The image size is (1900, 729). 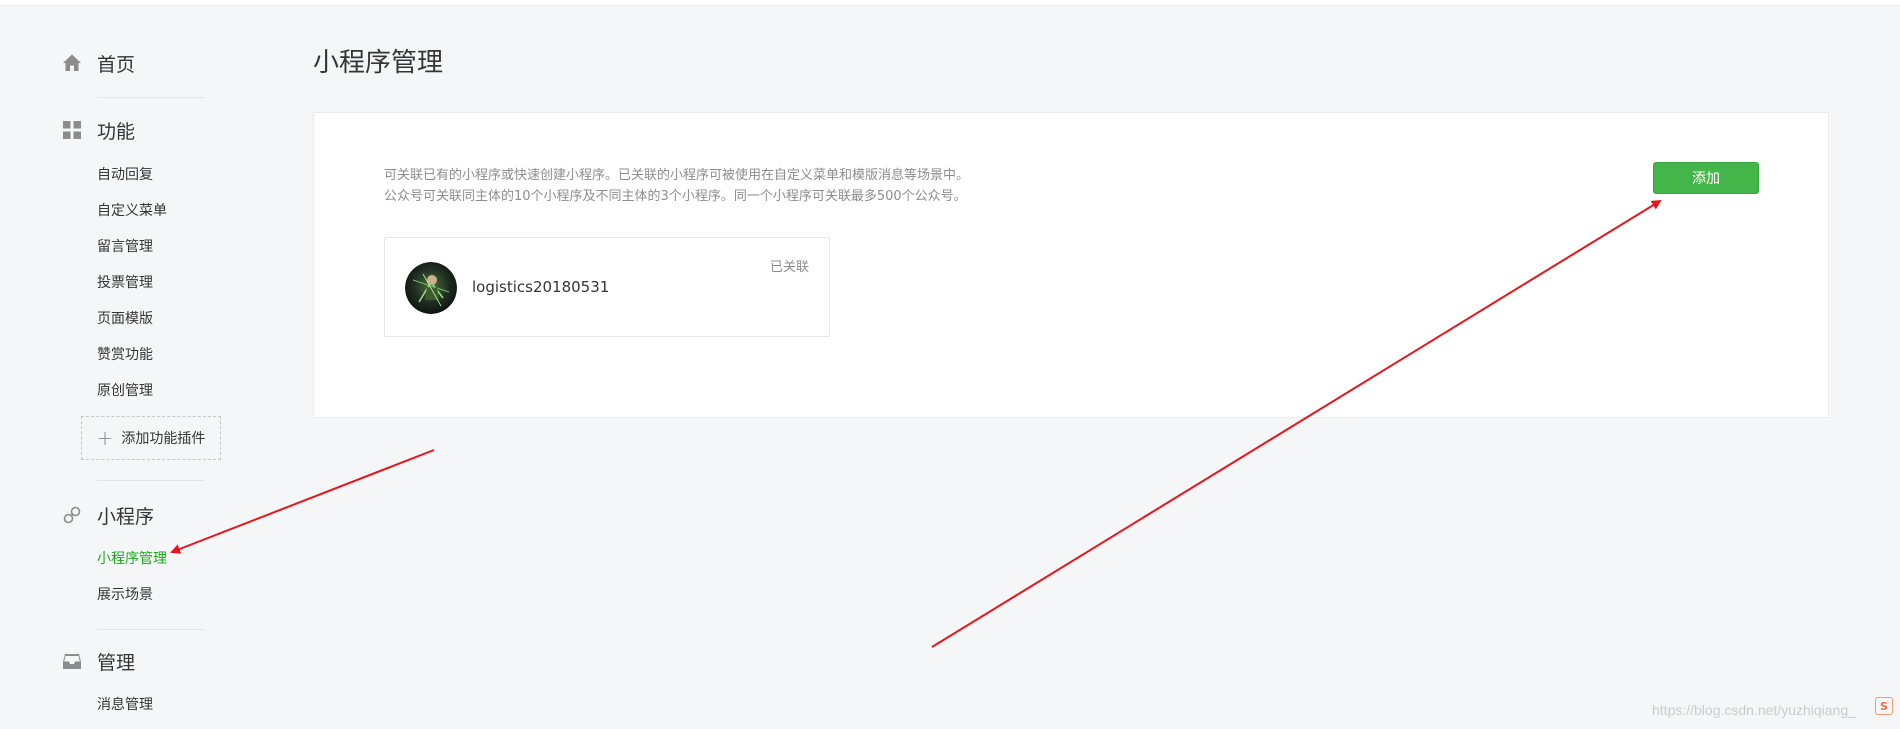 I want to click on add-plugin-label: 添加功能插件, so click(x=163, y=439).